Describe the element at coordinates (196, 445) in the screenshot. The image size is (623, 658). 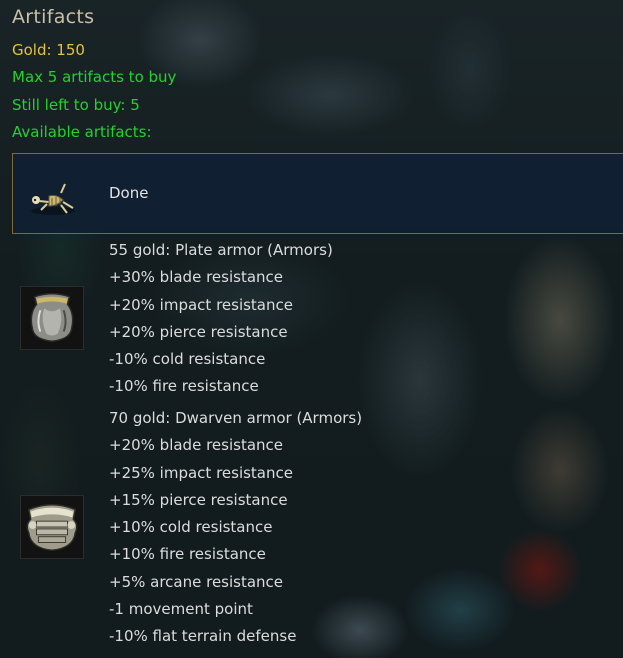
I see `artifact-stat: +20% blade resistance` at that location.